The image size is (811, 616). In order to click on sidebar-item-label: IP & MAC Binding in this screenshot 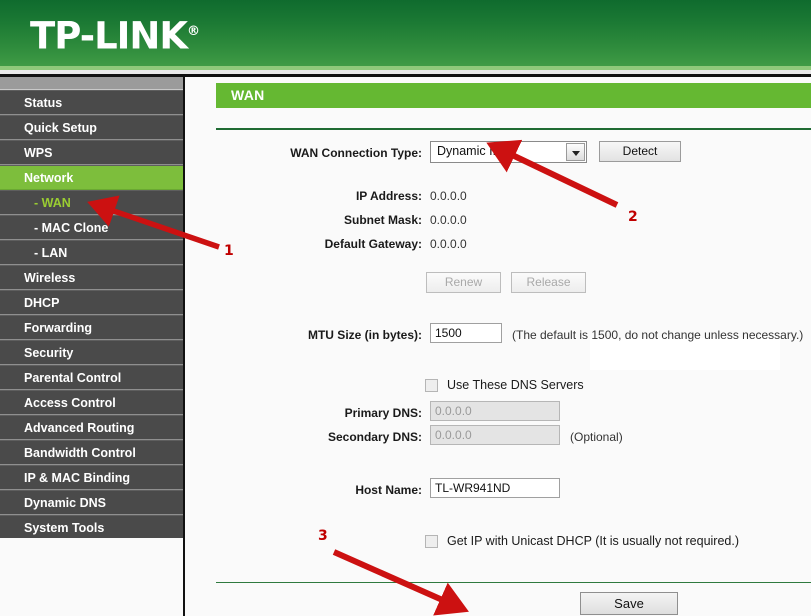, I will do `click(77, 478)`.